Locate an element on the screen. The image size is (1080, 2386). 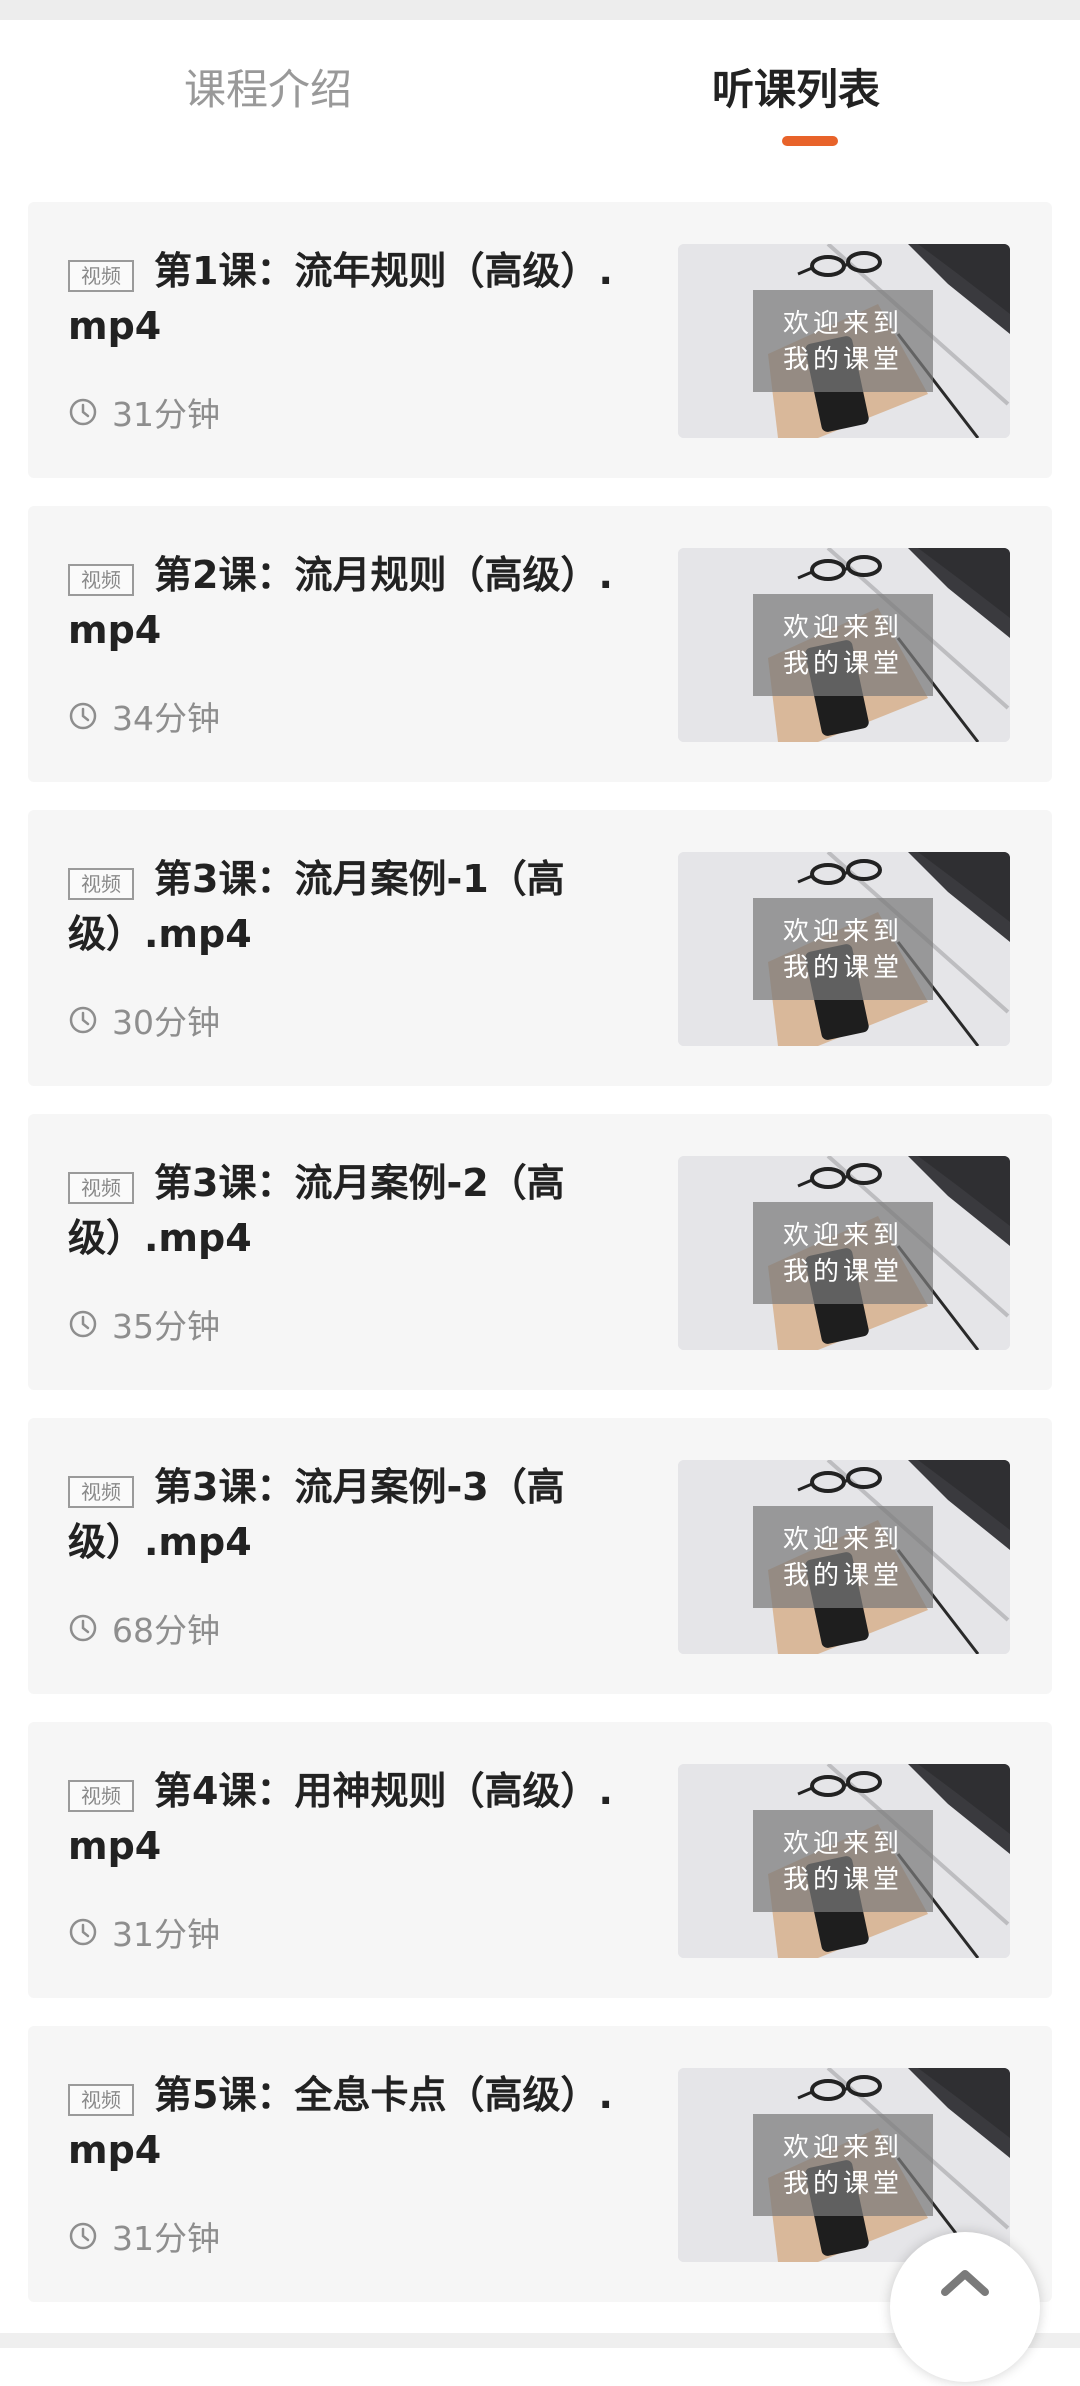
lesson-card: 视频 第3课：流月案例-1（高级）.mp4 30分钟 欢迎来到 我的课堂 is located at coordinates (540, 948).